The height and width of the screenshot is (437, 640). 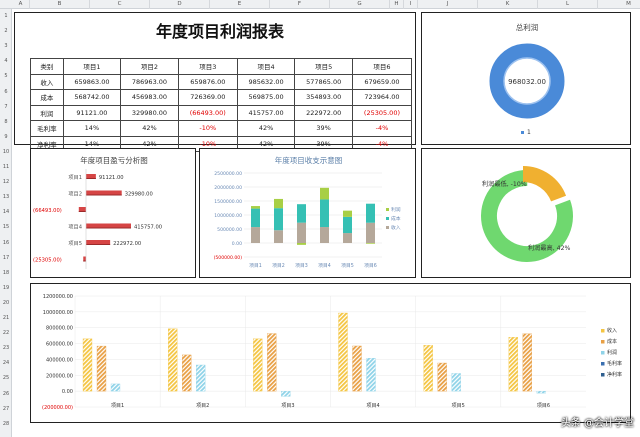 I want to click on table-cell: 利润, so click(x=47, y=112).